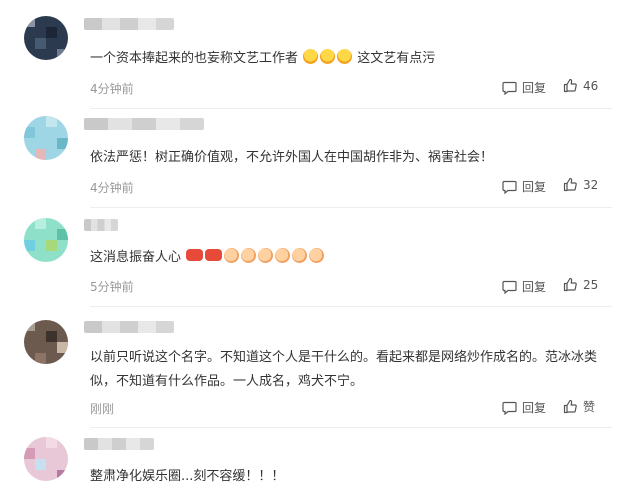 The width and height of the screenshot is (640, 492). What do you see at coordinates (591, 85) in the screenshot?
I see `like-count: 46` at bounding box center [591, 85].